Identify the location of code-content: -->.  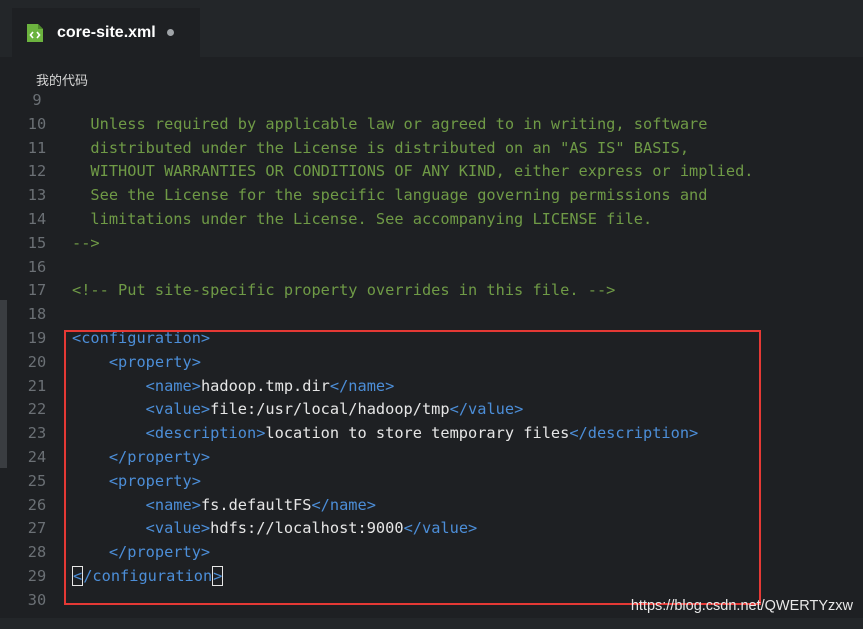
(86, 243).